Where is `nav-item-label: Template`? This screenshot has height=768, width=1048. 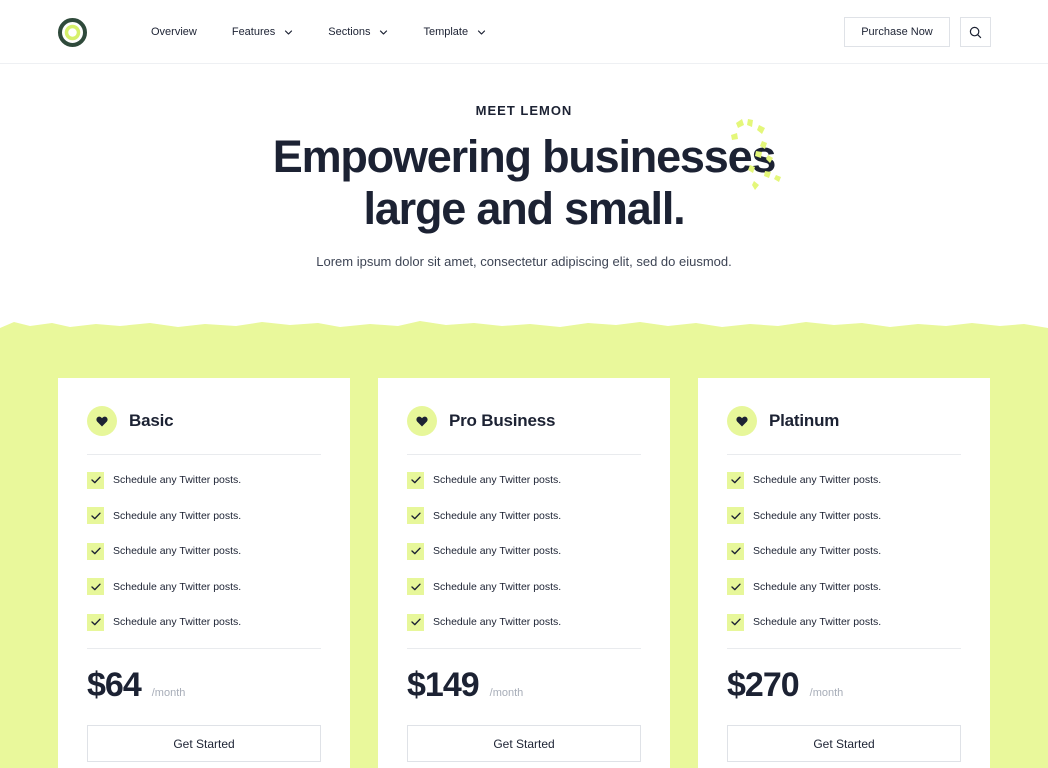 nav-item-label: Template is located at coordinates (446, 32).